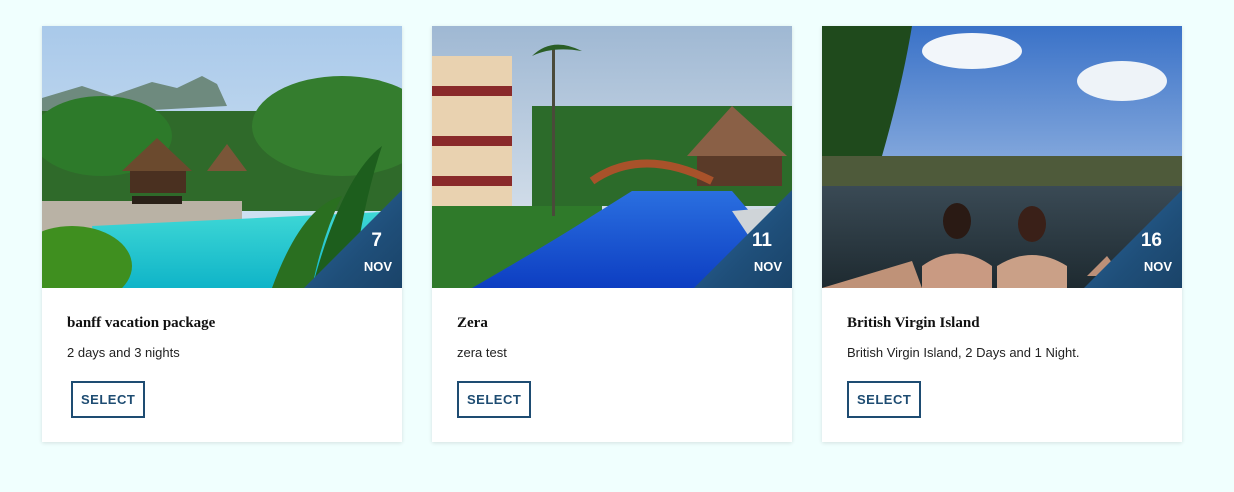  Describe the element at coordinates (482, 352) in the screenshot. I see `package-description: zera test` at that location.